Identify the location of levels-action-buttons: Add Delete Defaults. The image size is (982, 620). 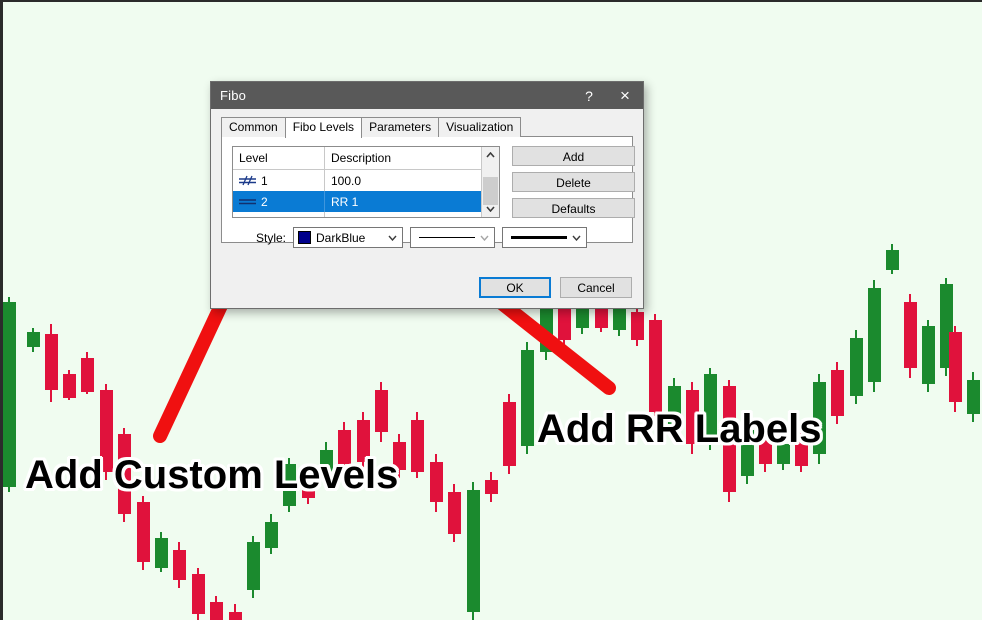
(573, 185).